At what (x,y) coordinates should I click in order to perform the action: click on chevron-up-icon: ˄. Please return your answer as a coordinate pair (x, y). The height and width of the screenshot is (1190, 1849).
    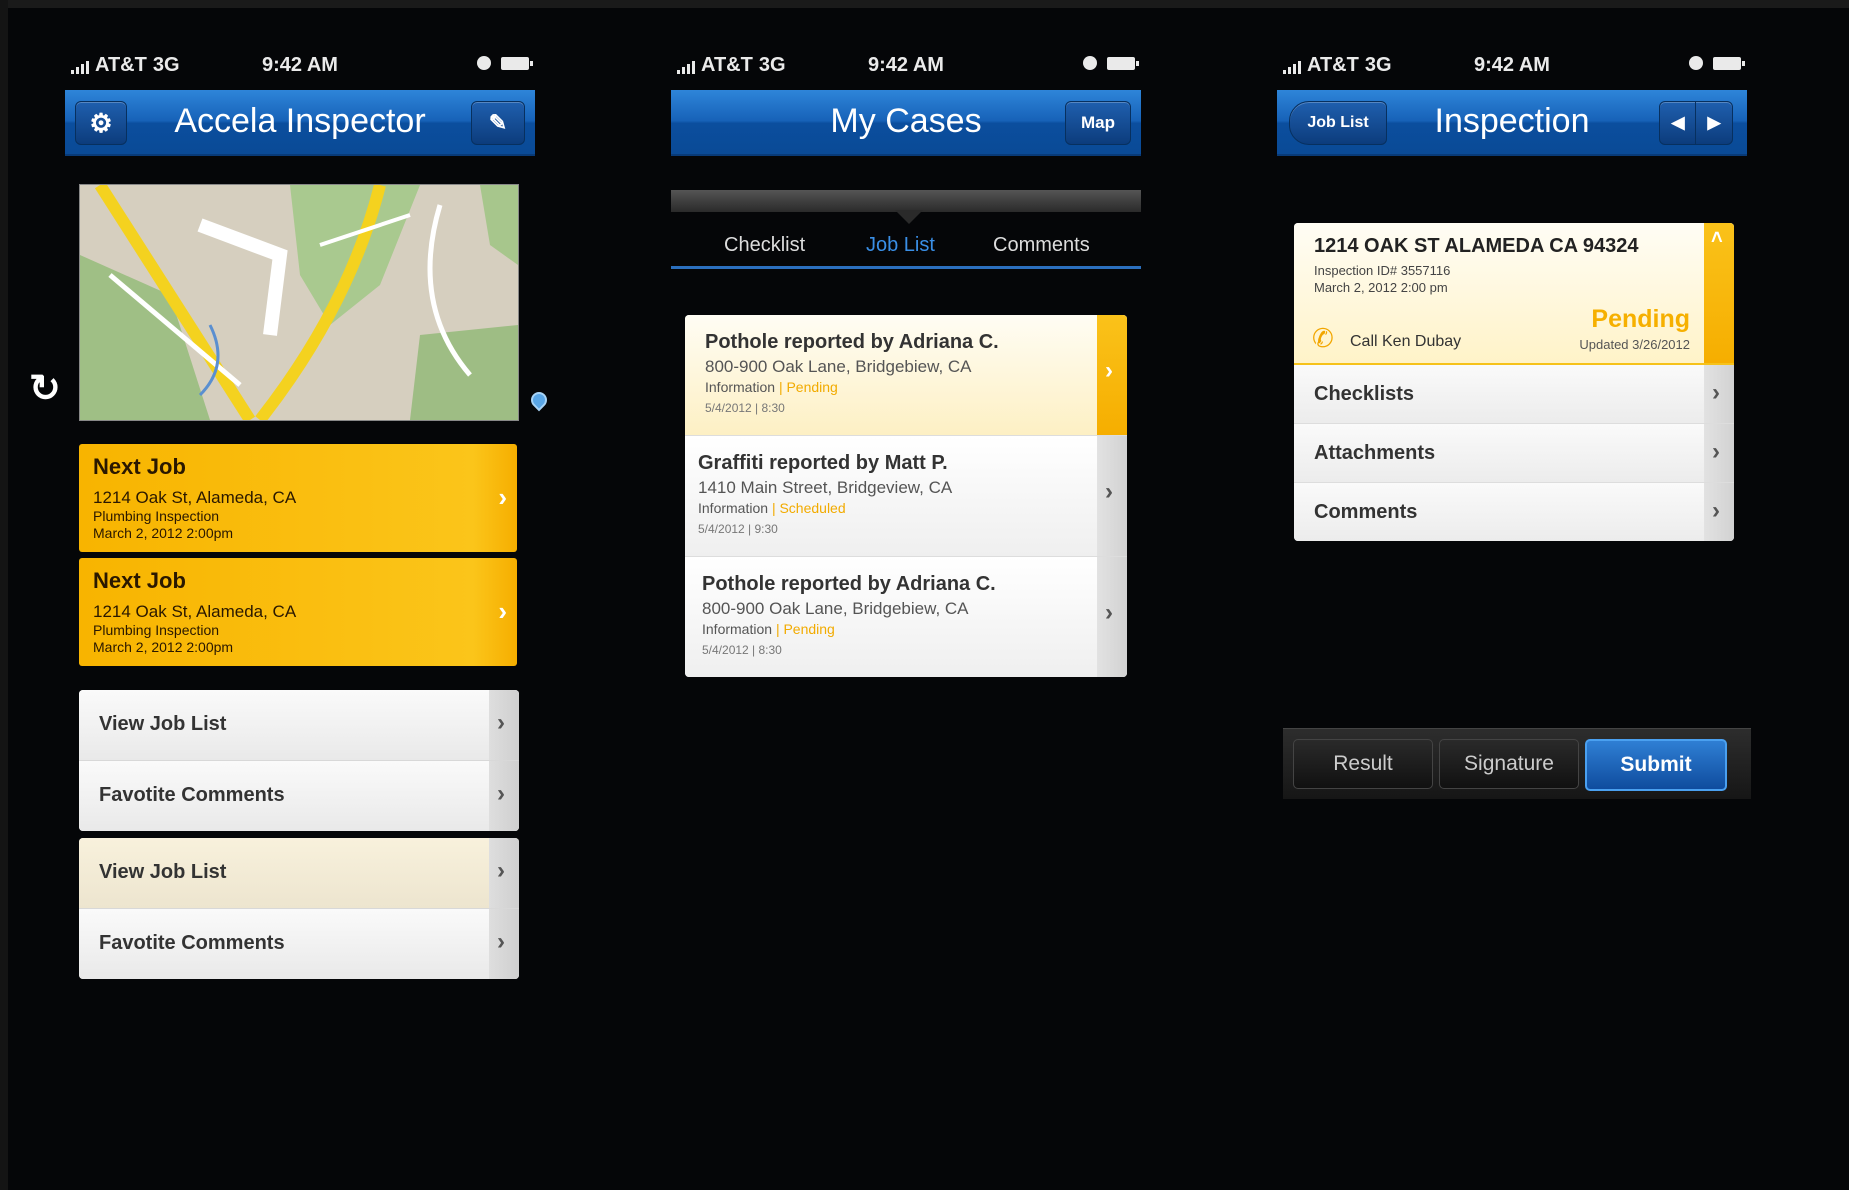
    Looking at the image, I should click on (1717, 238).